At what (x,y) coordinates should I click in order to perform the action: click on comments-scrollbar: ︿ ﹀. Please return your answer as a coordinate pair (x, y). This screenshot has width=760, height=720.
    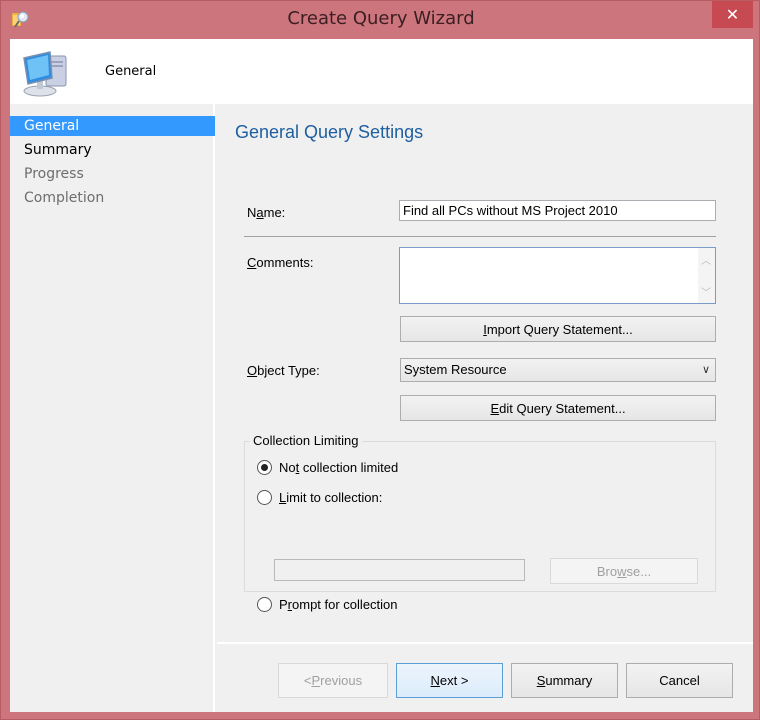
    Looking at the image, I should click on (706, 275).